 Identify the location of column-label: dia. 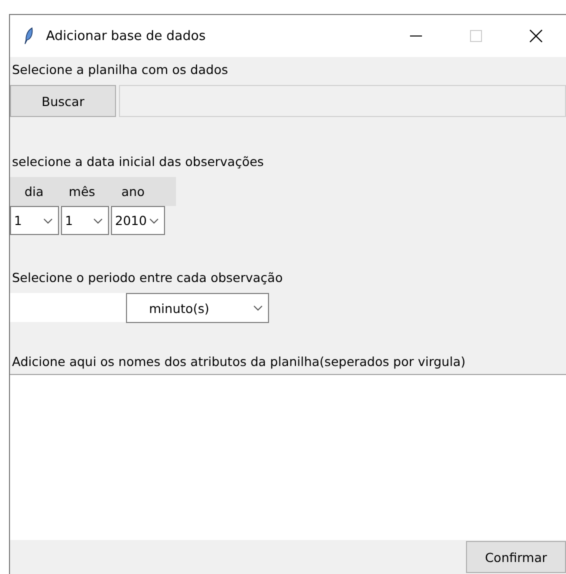
(34, 191).